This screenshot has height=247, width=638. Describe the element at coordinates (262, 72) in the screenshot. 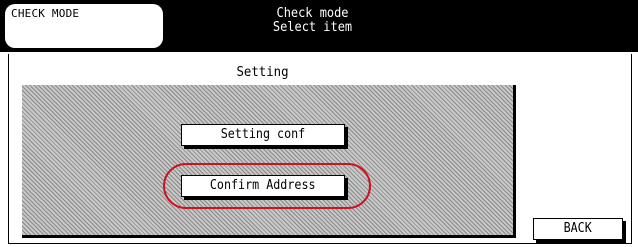

I see `section-label: Setting` at that location.